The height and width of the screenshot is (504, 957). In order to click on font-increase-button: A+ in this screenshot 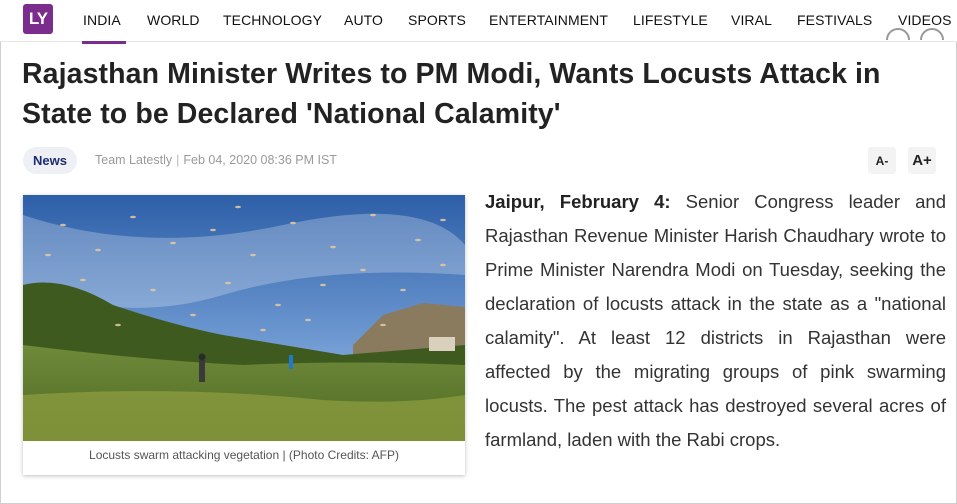, I will do `click(922, 160)`.